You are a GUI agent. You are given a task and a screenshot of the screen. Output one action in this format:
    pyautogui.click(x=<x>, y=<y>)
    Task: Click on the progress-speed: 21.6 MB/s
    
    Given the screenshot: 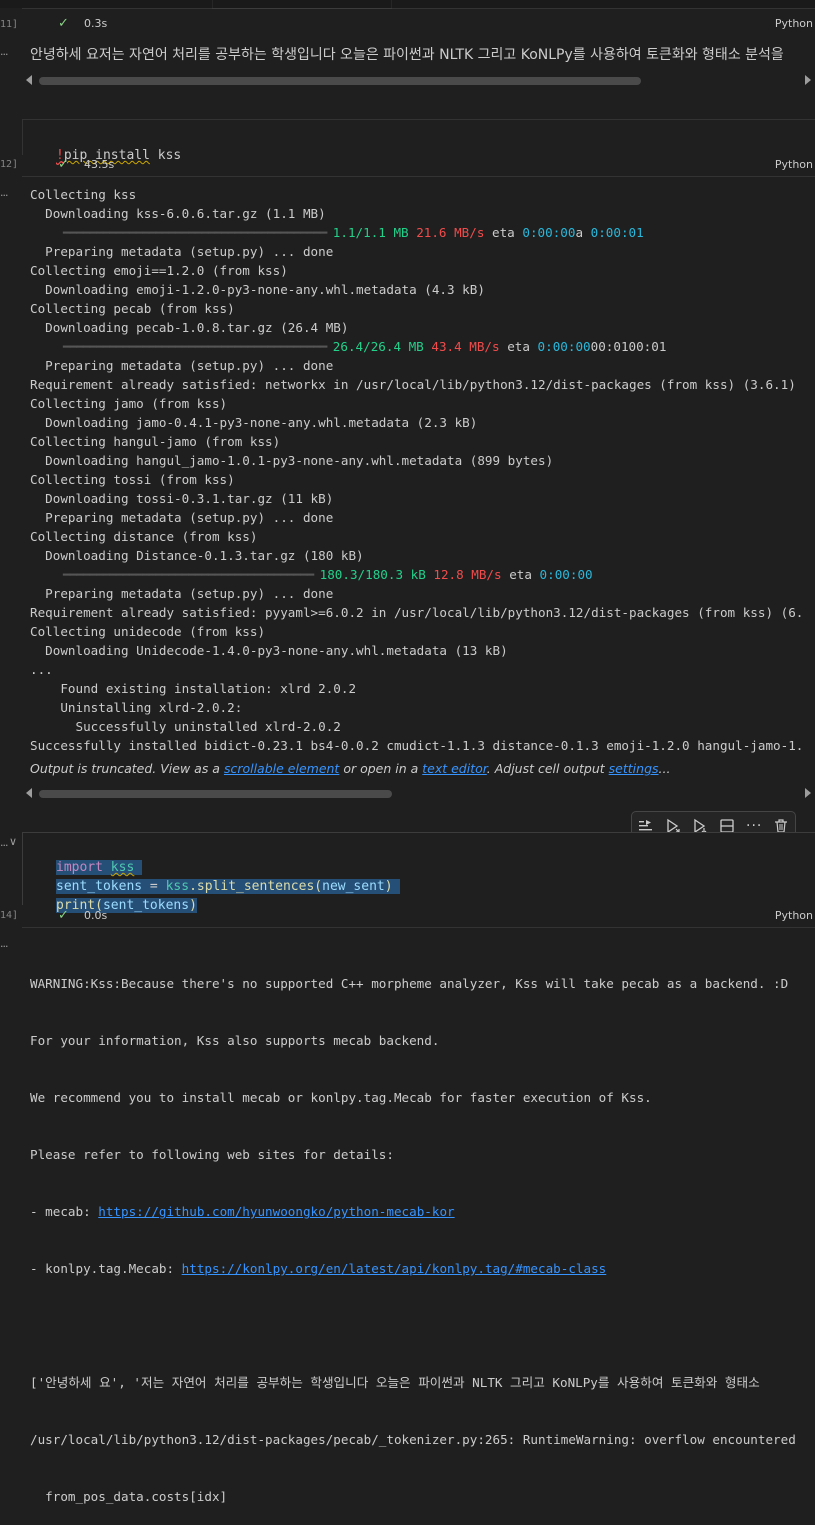 What is the action you would take?
    pyautogui.click(x=450, y=232)
    